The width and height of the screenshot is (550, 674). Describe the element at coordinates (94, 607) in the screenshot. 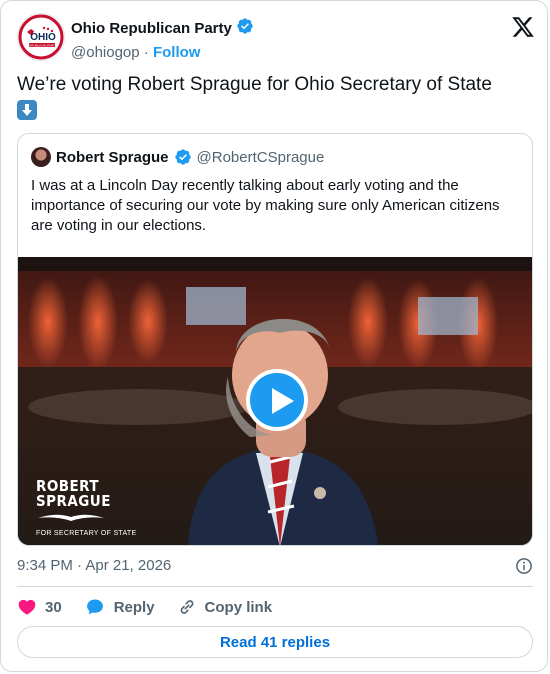

I see `reply-bubble-icon` at that location.